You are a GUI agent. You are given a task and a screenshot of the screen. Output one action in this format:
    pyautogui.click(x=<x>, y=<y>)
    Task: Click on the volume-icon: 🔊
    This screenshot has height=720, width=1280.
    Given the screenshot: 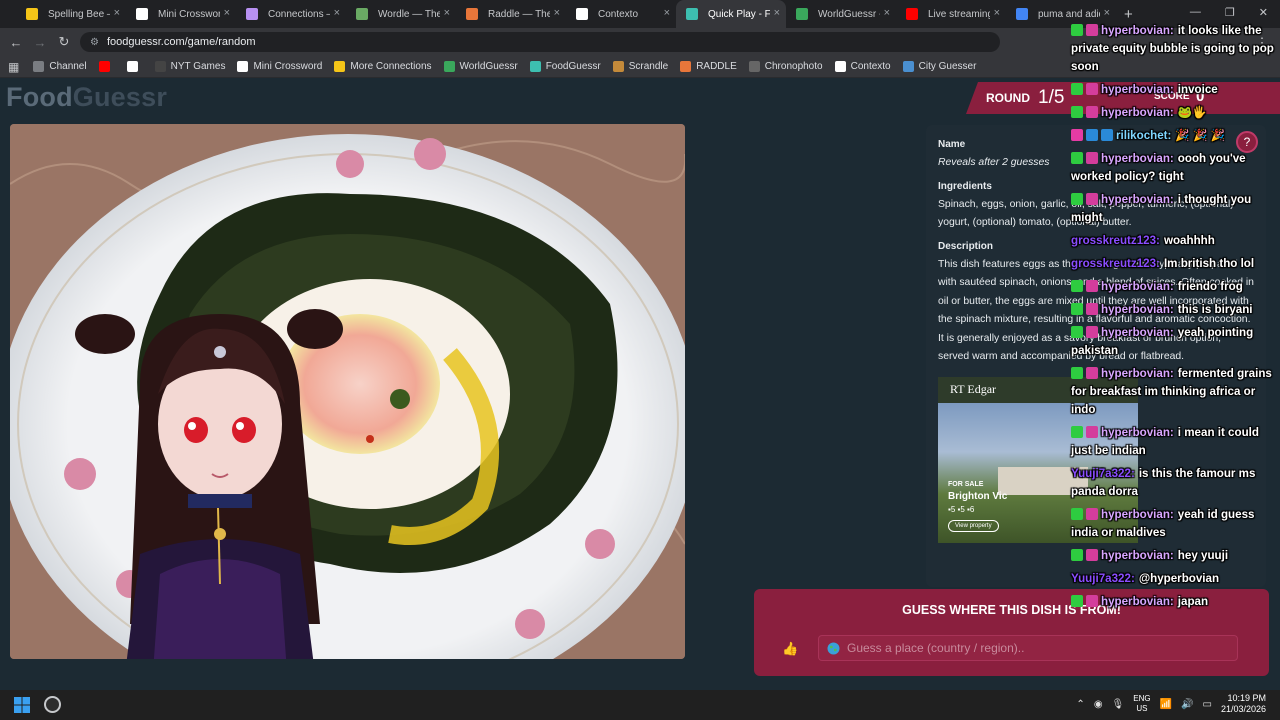 What is the action you would take?
    pyautogui.click(x=1187, y=704)
    